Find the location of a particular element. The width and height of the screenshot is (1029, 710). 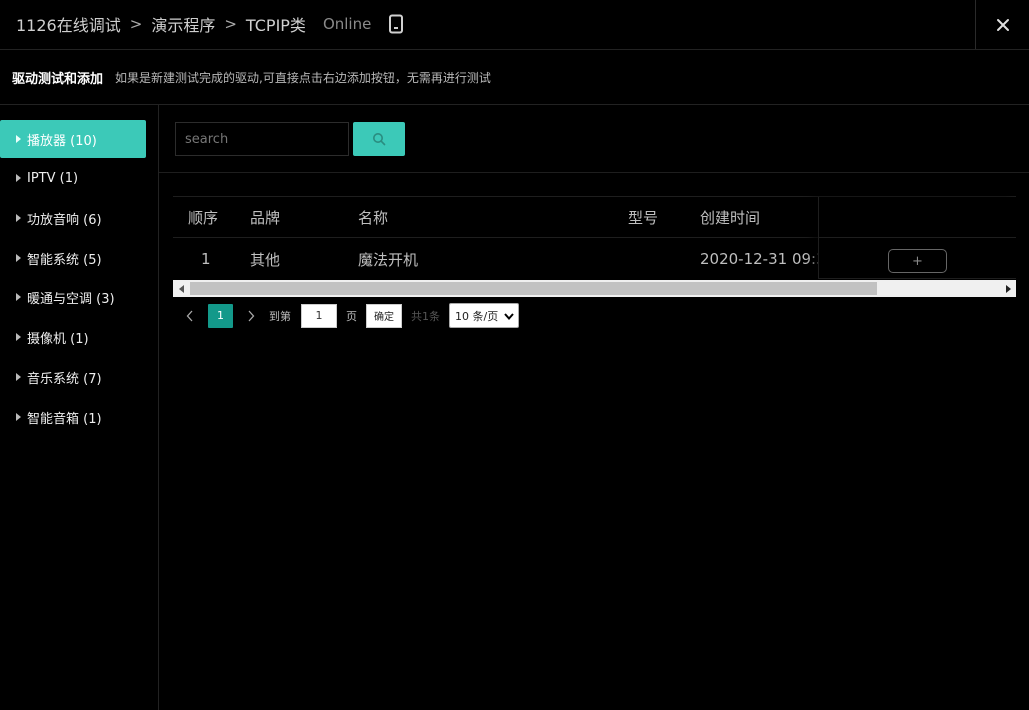

sidebar-item-smart-speaker: 智能音箱 (1) is located at coordinates (73, 417).